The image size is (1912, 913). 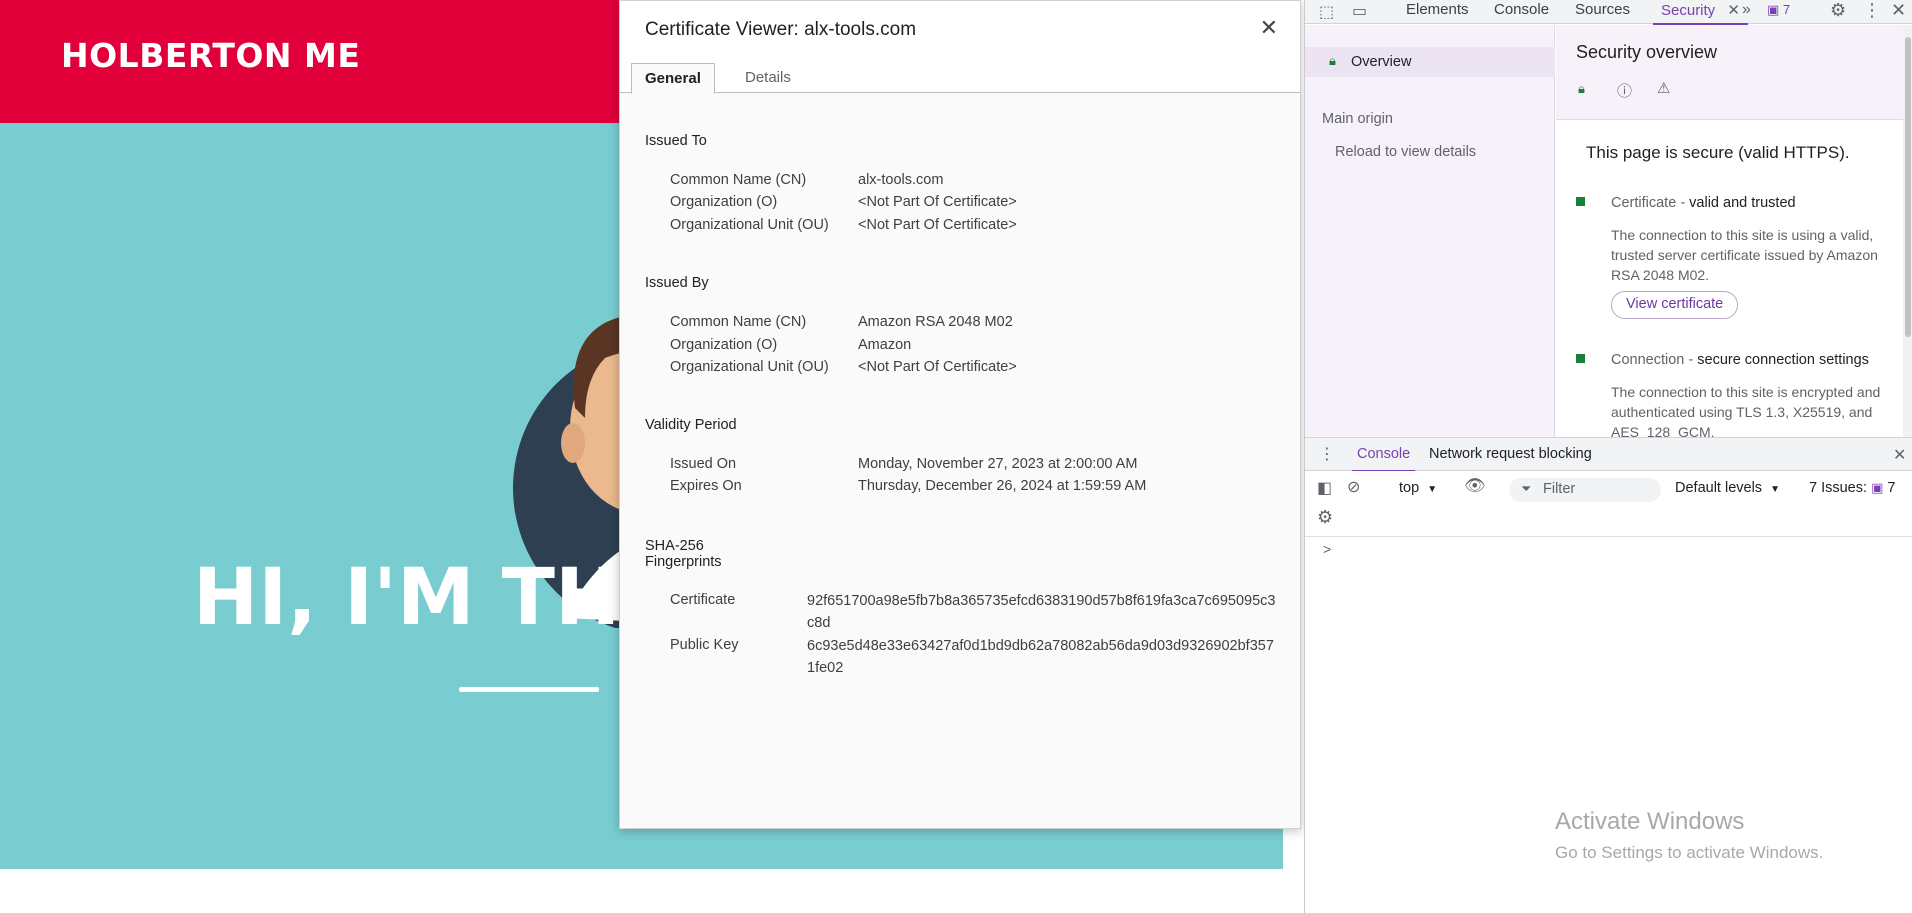 What do you see at coordinates (738, 180) in the screenshot?
I see `issued-to-cn-label: Common Name (CN)` at bounding box center [738, 180].